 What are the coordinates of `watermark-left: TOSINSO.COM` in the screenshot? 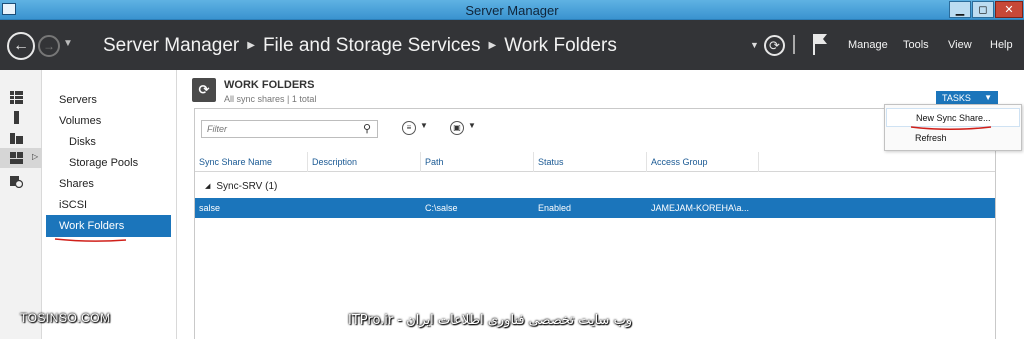 It's located at (65, 318).